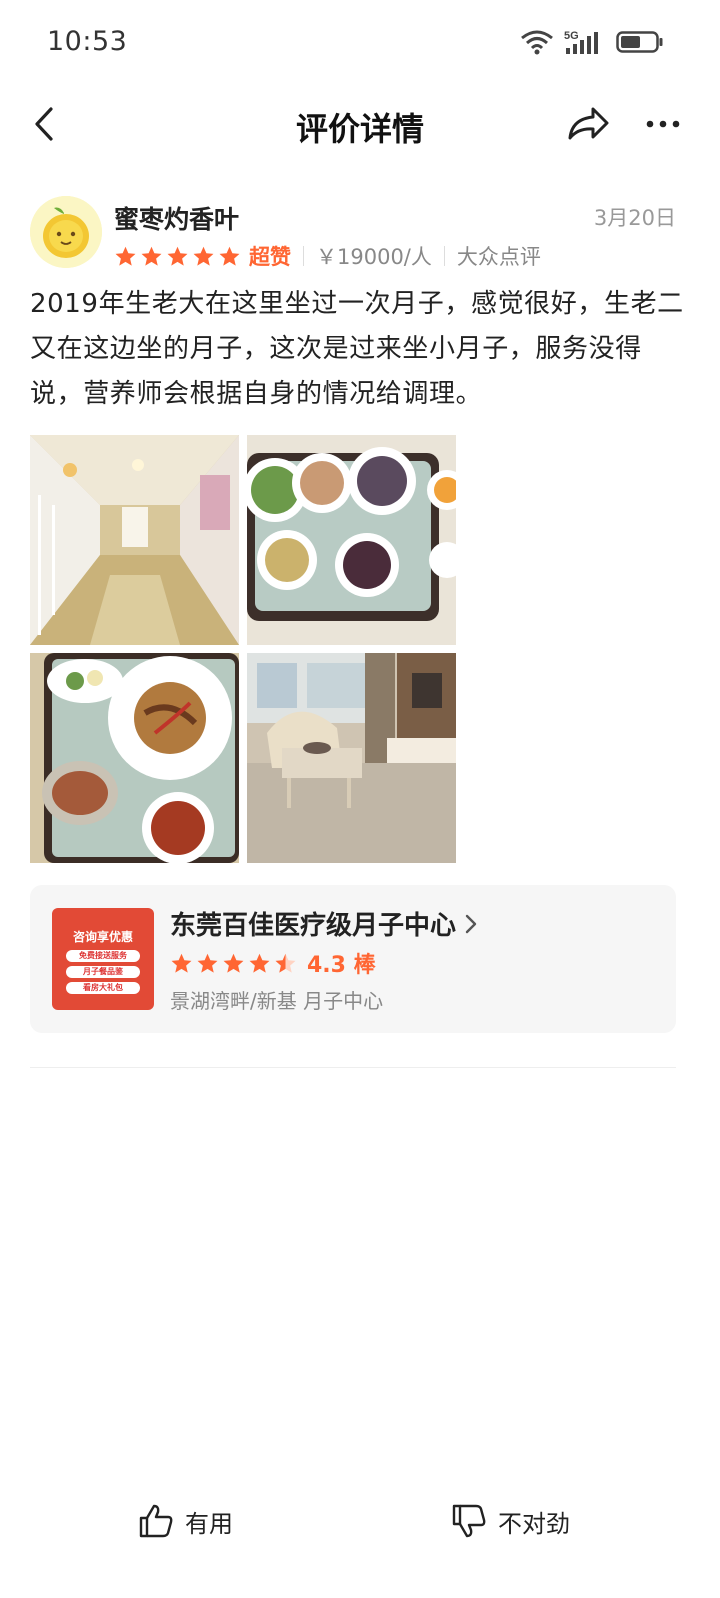 This screenshot has height=1598, width=720. I want to click on shop-name: 东莞百佳医疗级月子中心, so click(324, 923).